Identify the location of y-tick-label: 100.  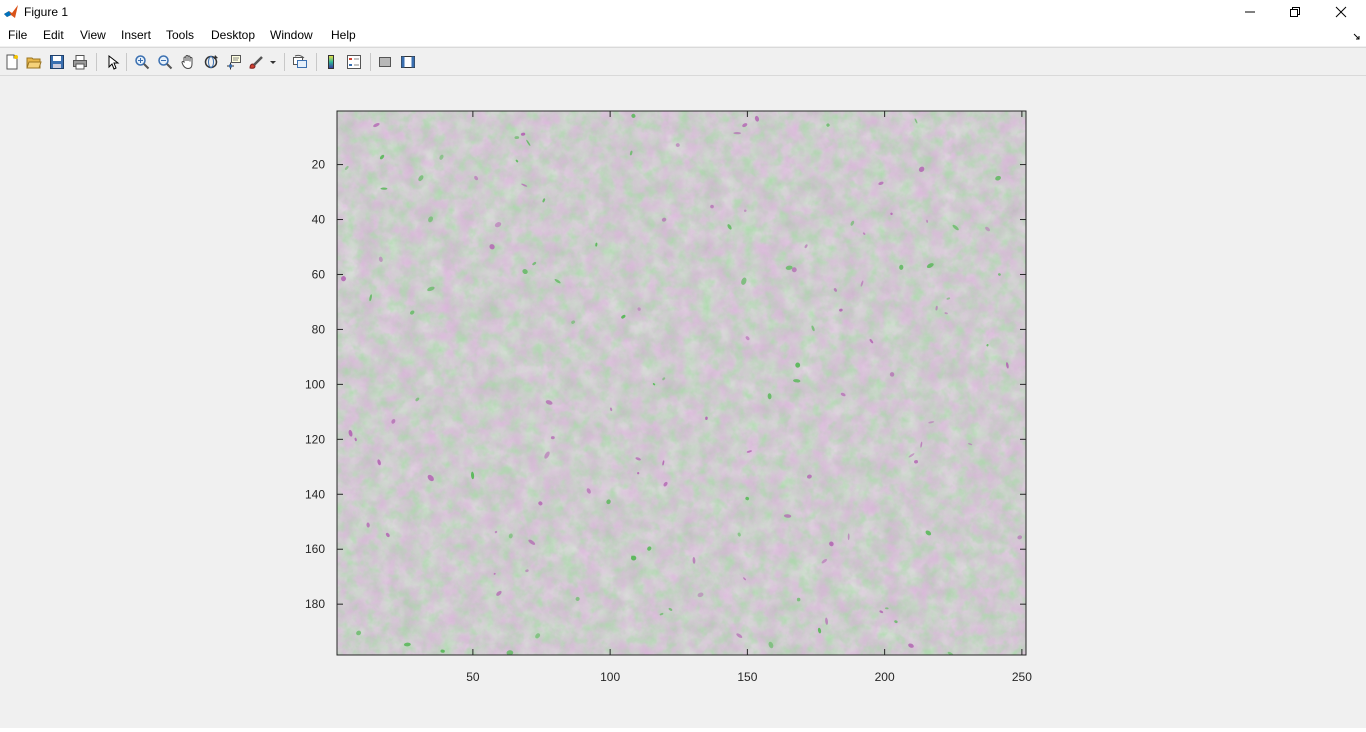
(315, 384).